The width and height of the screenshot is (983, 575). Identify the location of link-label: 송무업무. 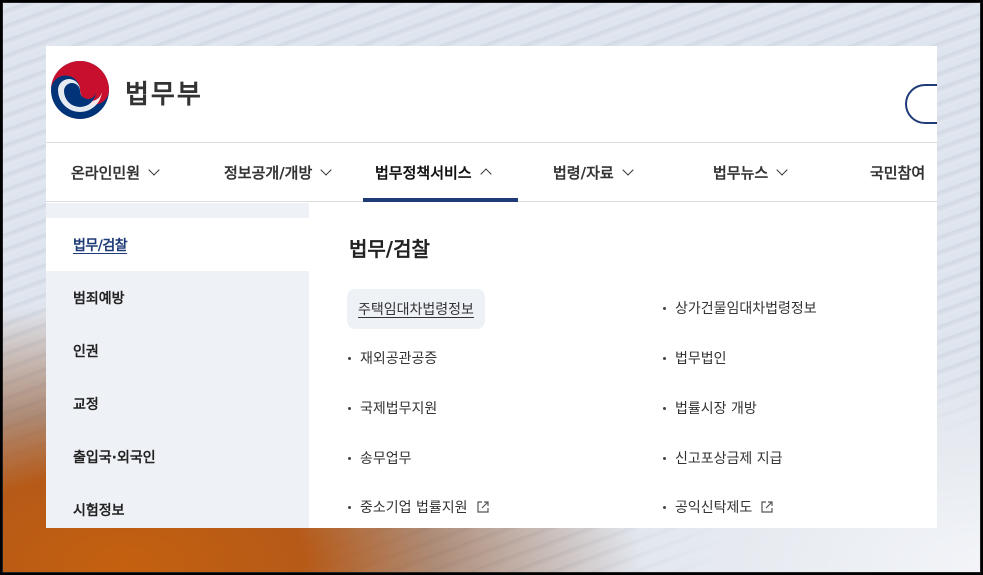
(386, 459).